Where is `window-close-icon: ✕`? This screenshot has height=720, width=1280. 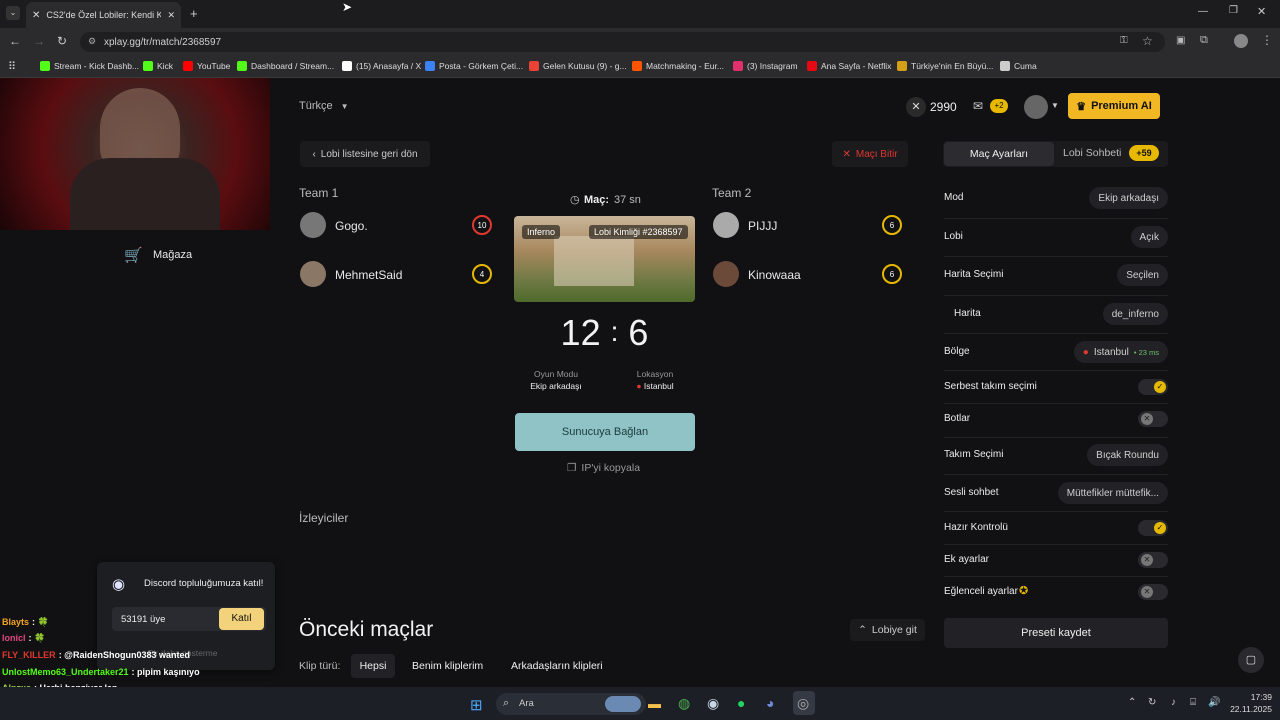
window-close-icon: ✕ is located at coordinates (1261, 11).